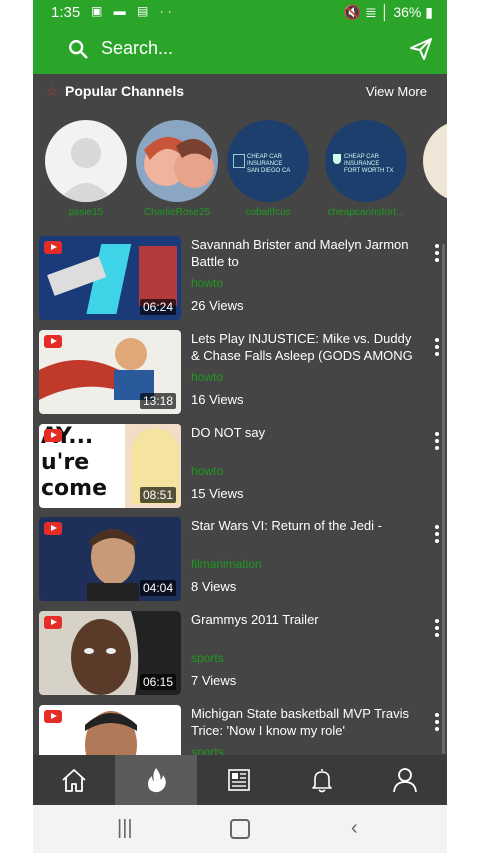 This screenshot has width=480, height=853. What do you see at coordinates (110, 466) in the screenshot?
I see `video-thumbnail: AY... u're come 08:51` at bounding box center [110, 466].